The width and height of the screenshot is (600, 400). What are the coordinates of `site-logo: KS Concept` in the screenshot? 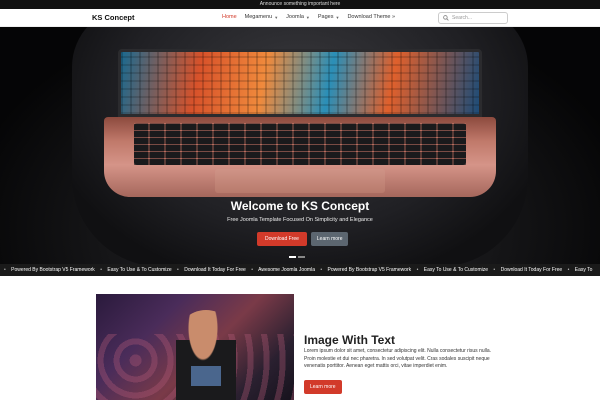 It's located at (113, 17).